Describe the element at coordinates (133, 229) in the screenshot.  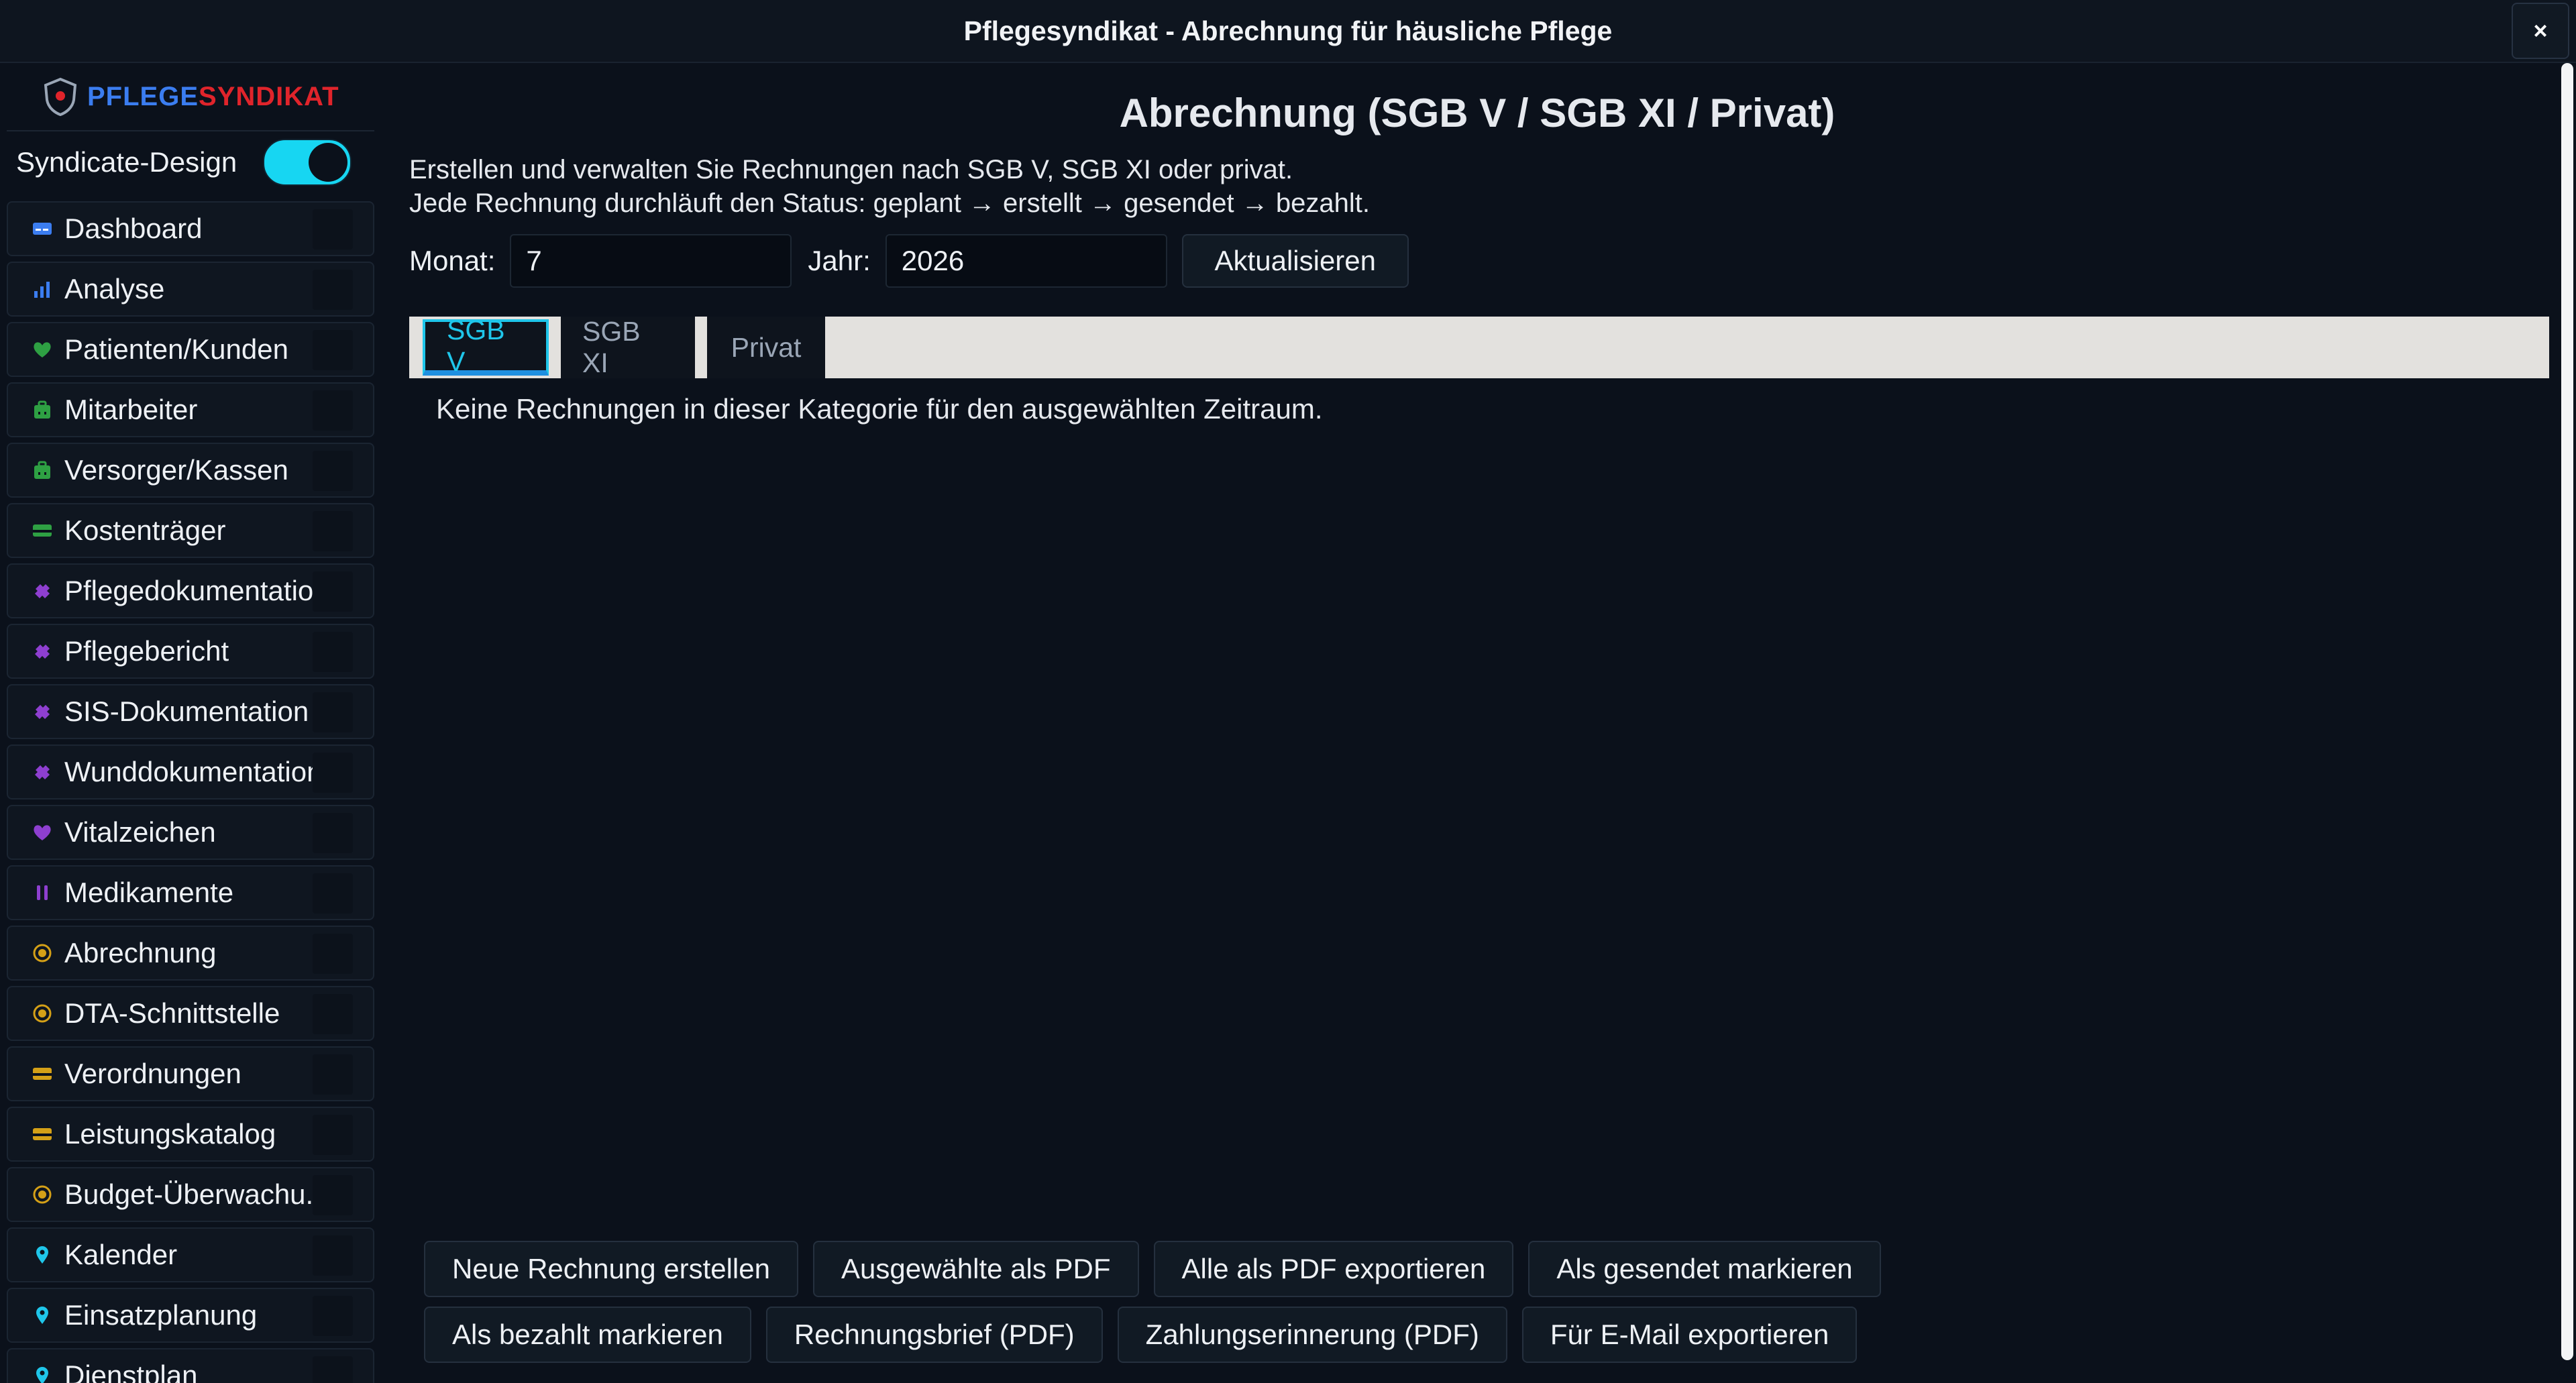
I see `sidebar-item-label: Dashboard` at that location.